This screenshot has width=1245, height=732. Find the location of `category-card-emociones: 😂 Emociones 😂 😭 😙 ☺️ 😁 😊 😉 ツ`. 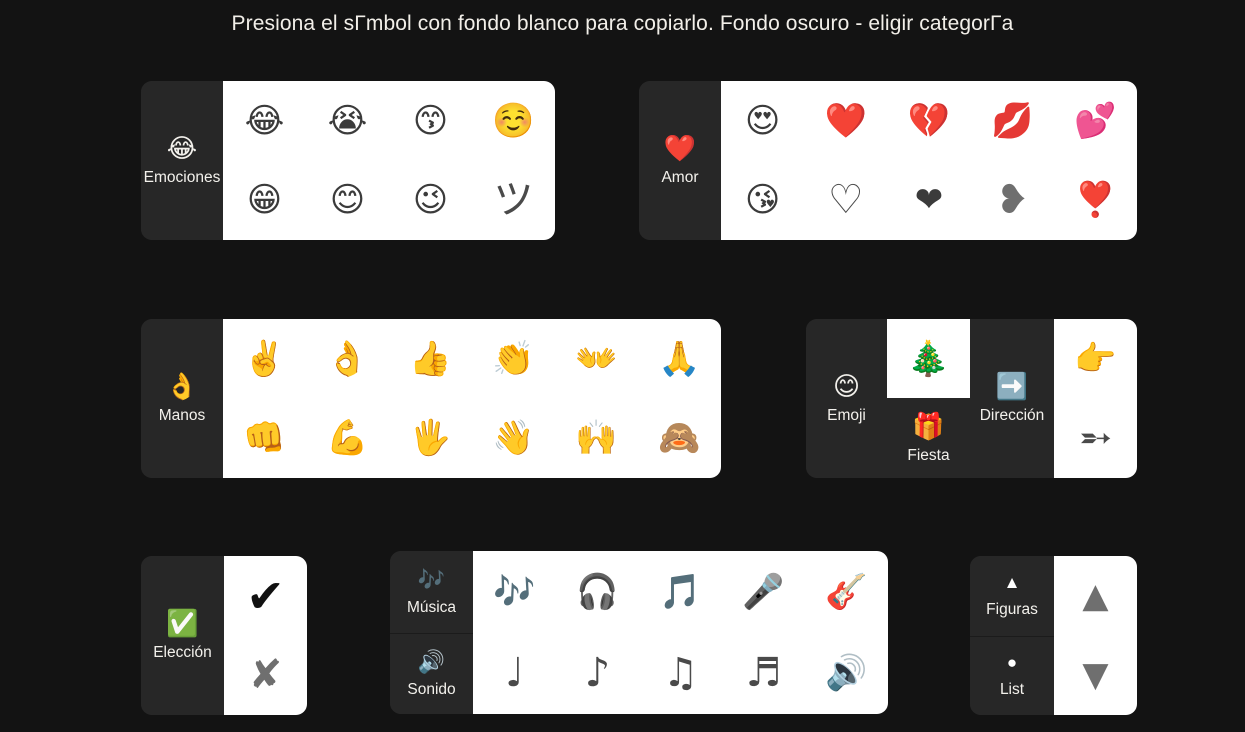

category-card-emociones: 😂 Emociones 😂 😭 😙 ☺️ 😁 😊 😉 ツ is located at coordinates (348, 160).